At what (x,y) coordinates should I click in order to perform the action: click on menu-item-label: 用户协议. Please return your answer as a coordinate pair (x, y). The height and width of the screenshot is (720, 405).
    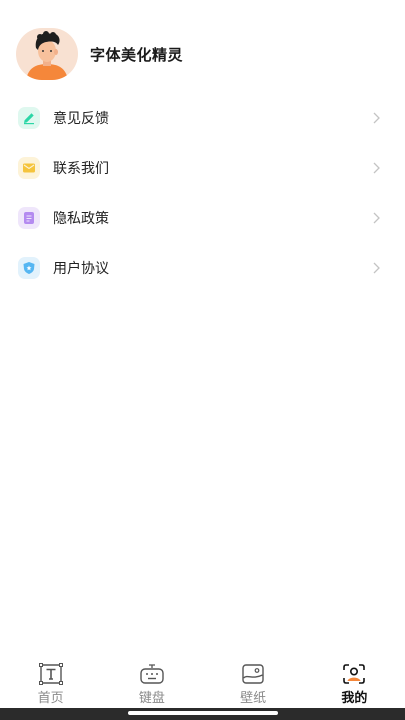
    Looking at the image, I should click on (81, 269).